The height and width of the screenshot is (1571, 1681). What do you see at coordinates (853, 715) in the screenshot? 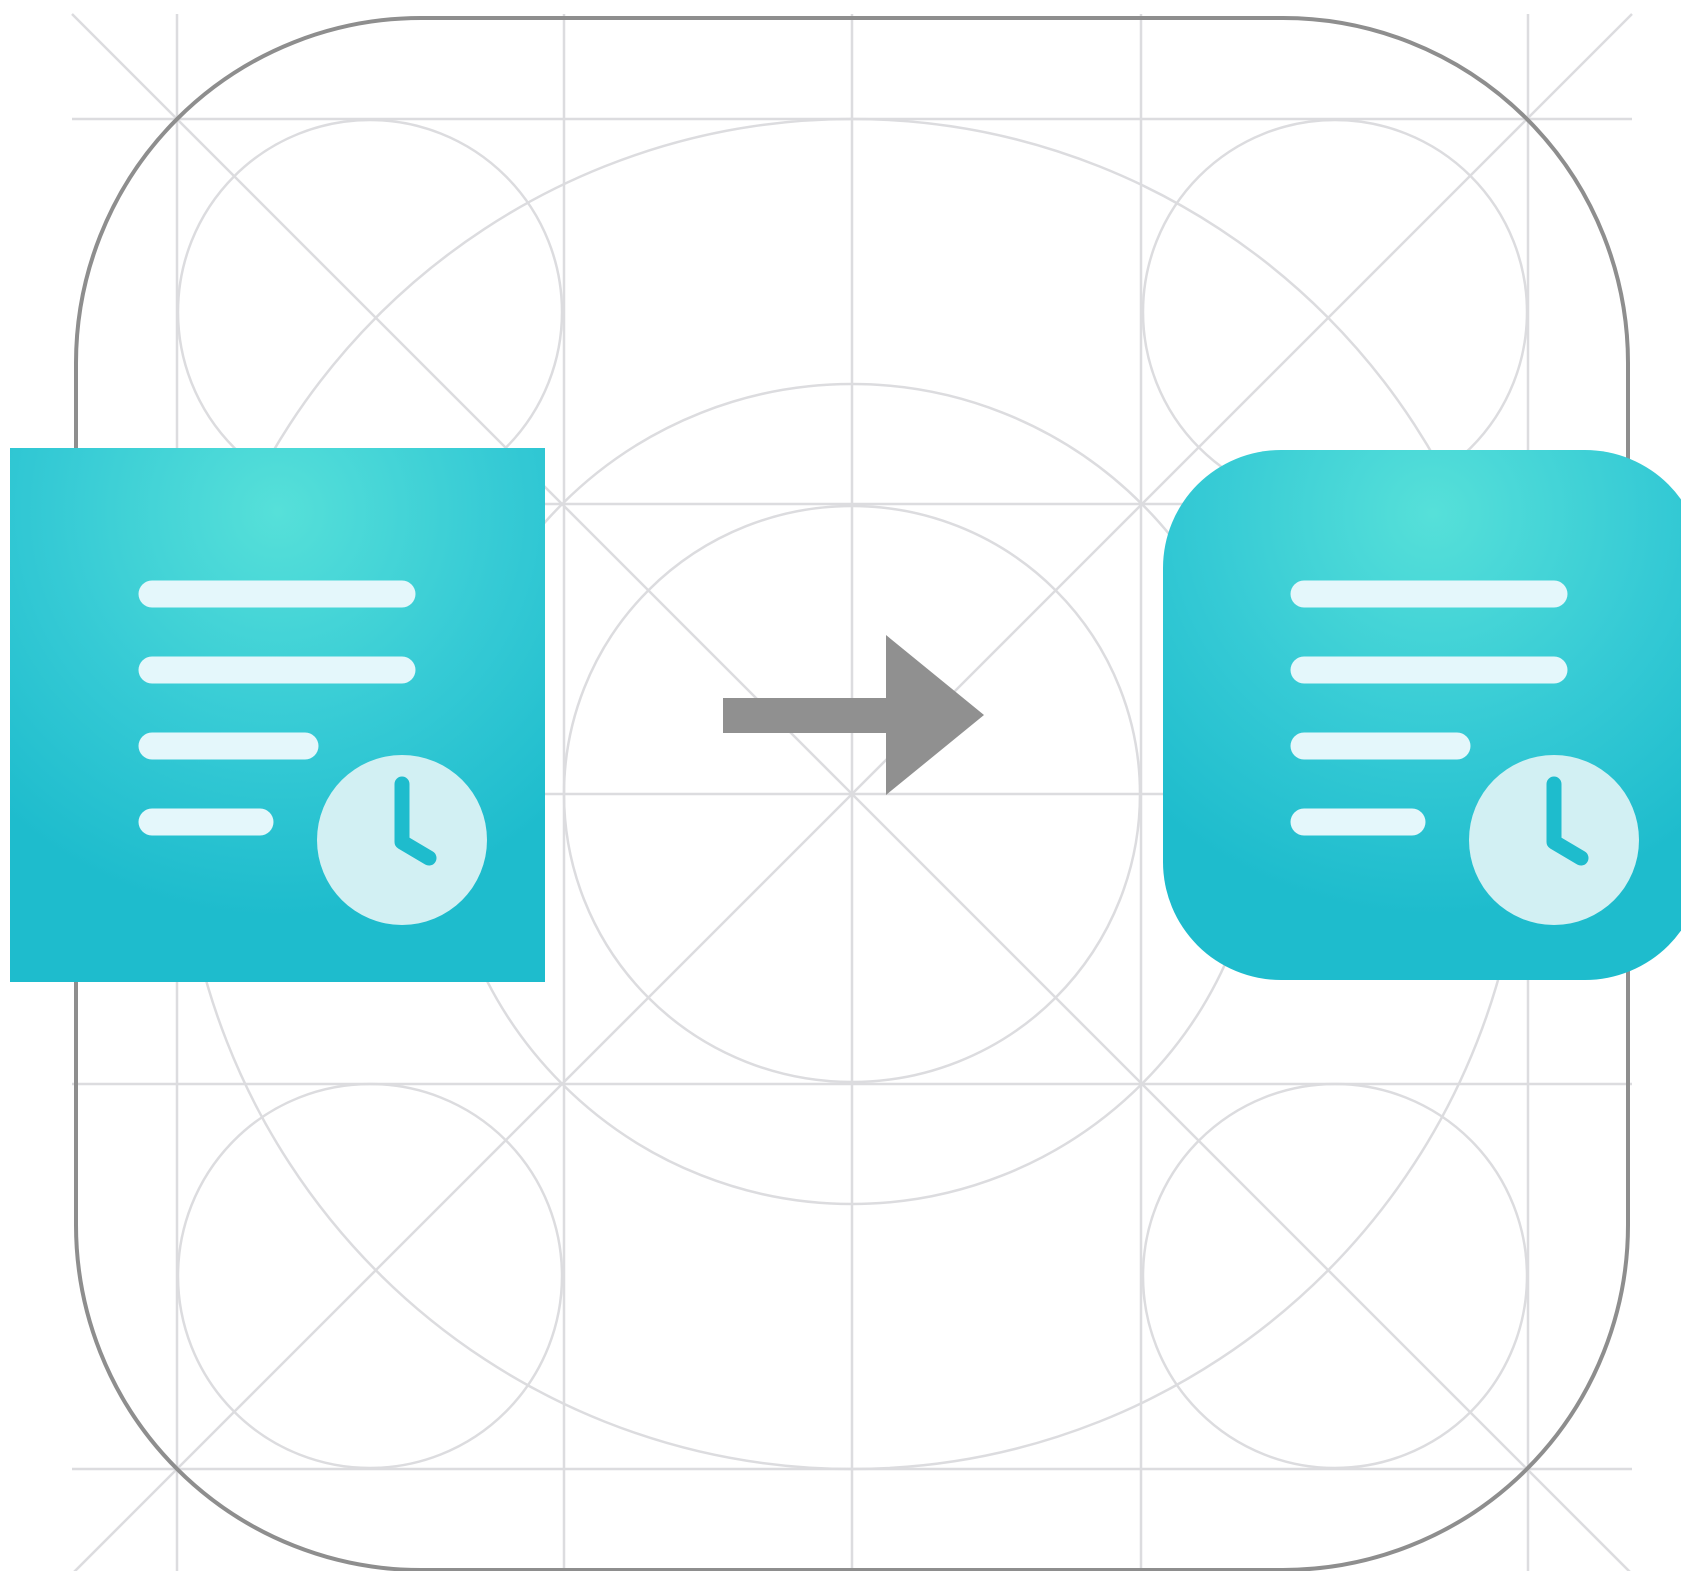
I see `right-arrow-icon` at bounding box center [853, 715].